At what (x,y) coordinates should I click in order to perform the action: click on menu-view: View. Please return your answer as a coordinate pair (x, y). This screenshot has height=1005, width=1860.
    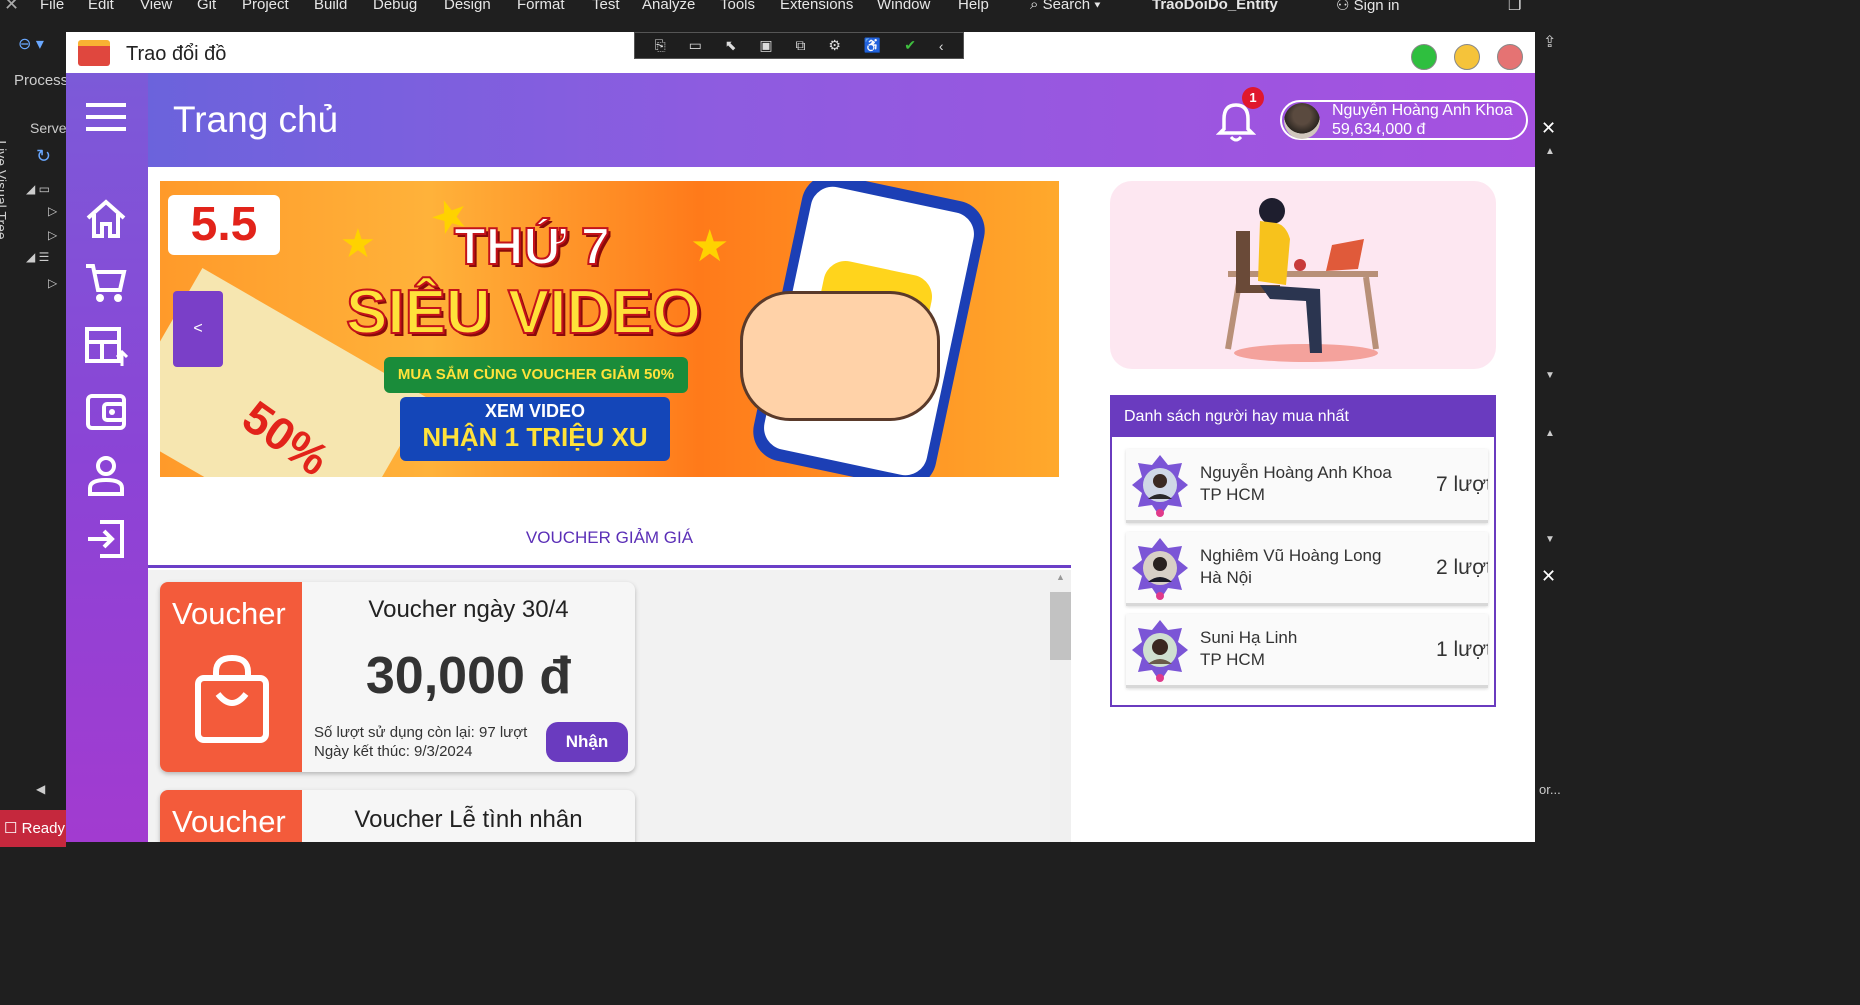
    Looking at the image, I should click on (156, 6).